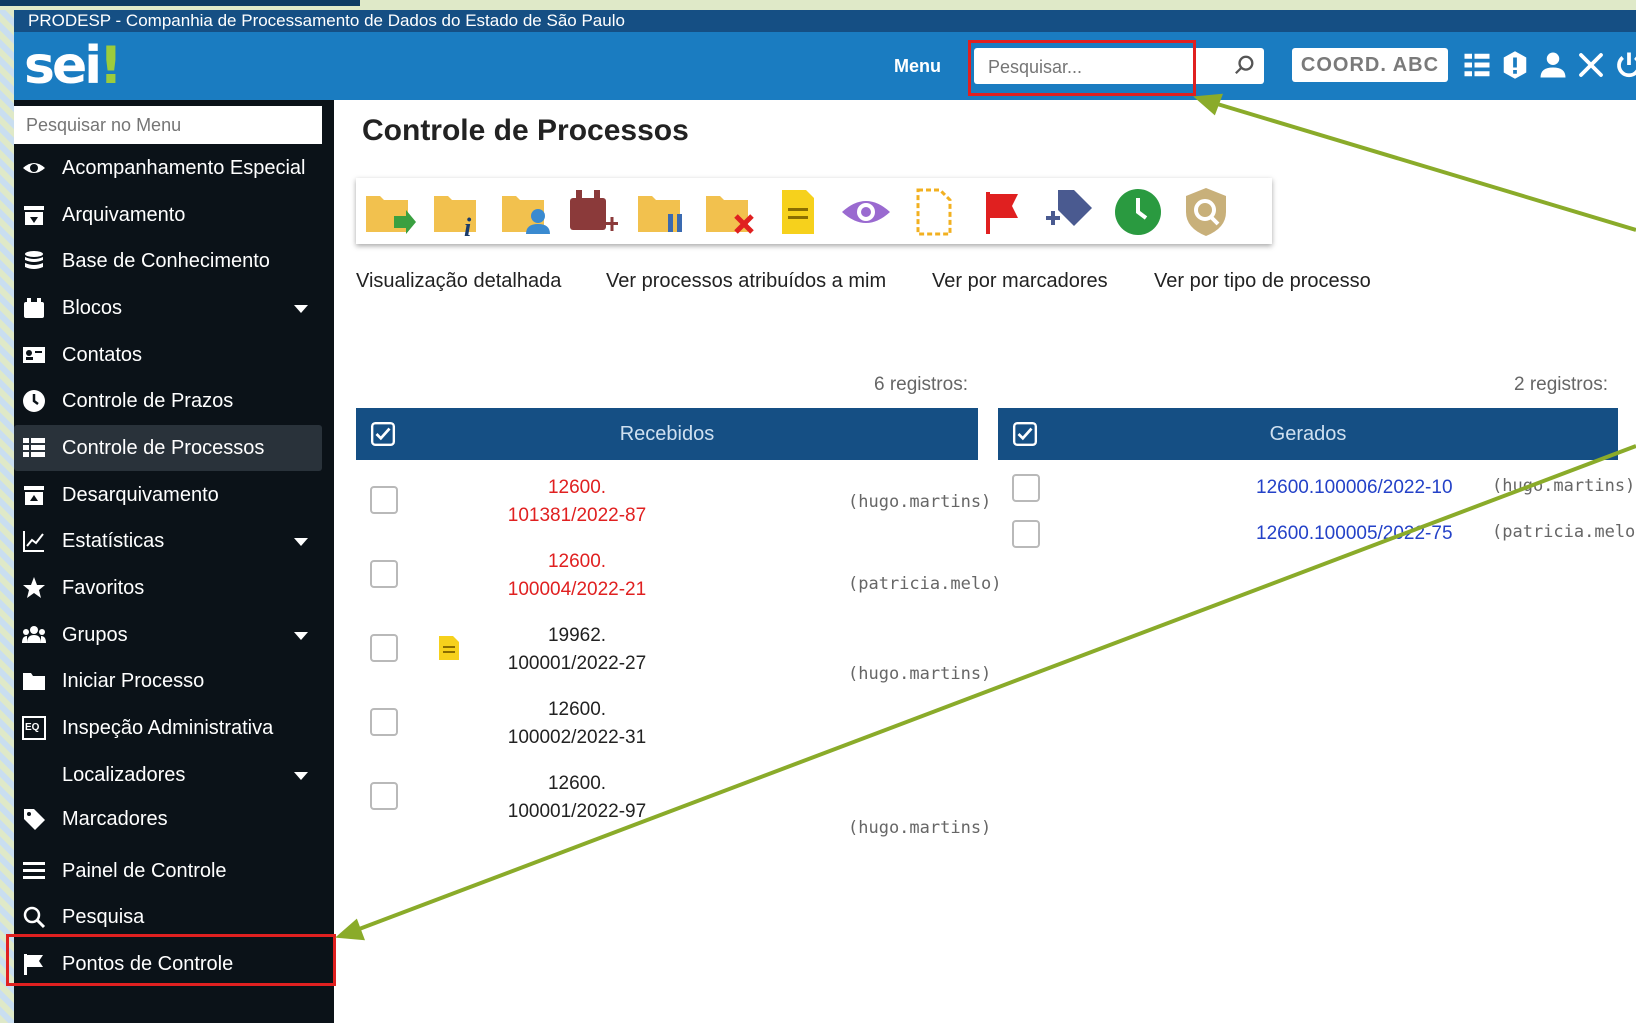  Describe the element at coordinates (171, 960) in the screenshot. I see `pesquisa-highlight-box` at that location.